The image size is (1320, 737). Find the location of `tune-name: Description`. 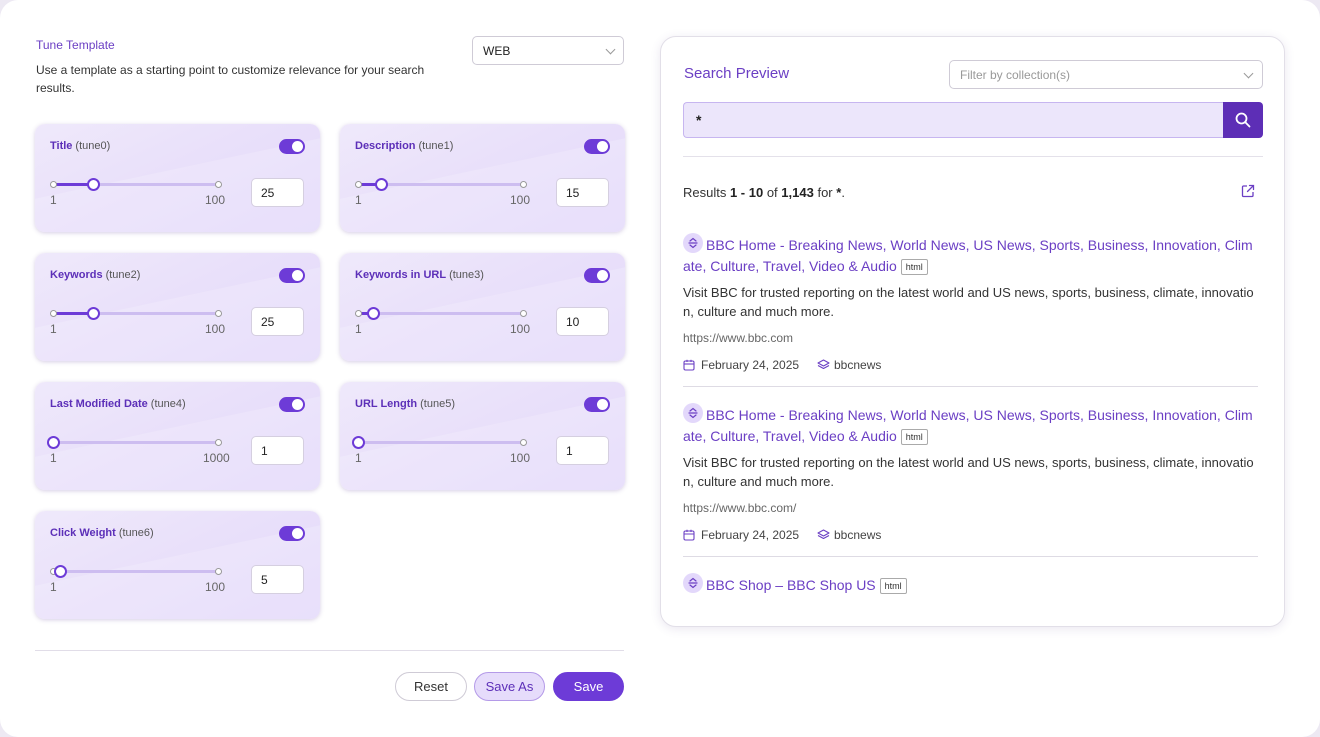

tune-name: Description is located at coordinates (385, 146).